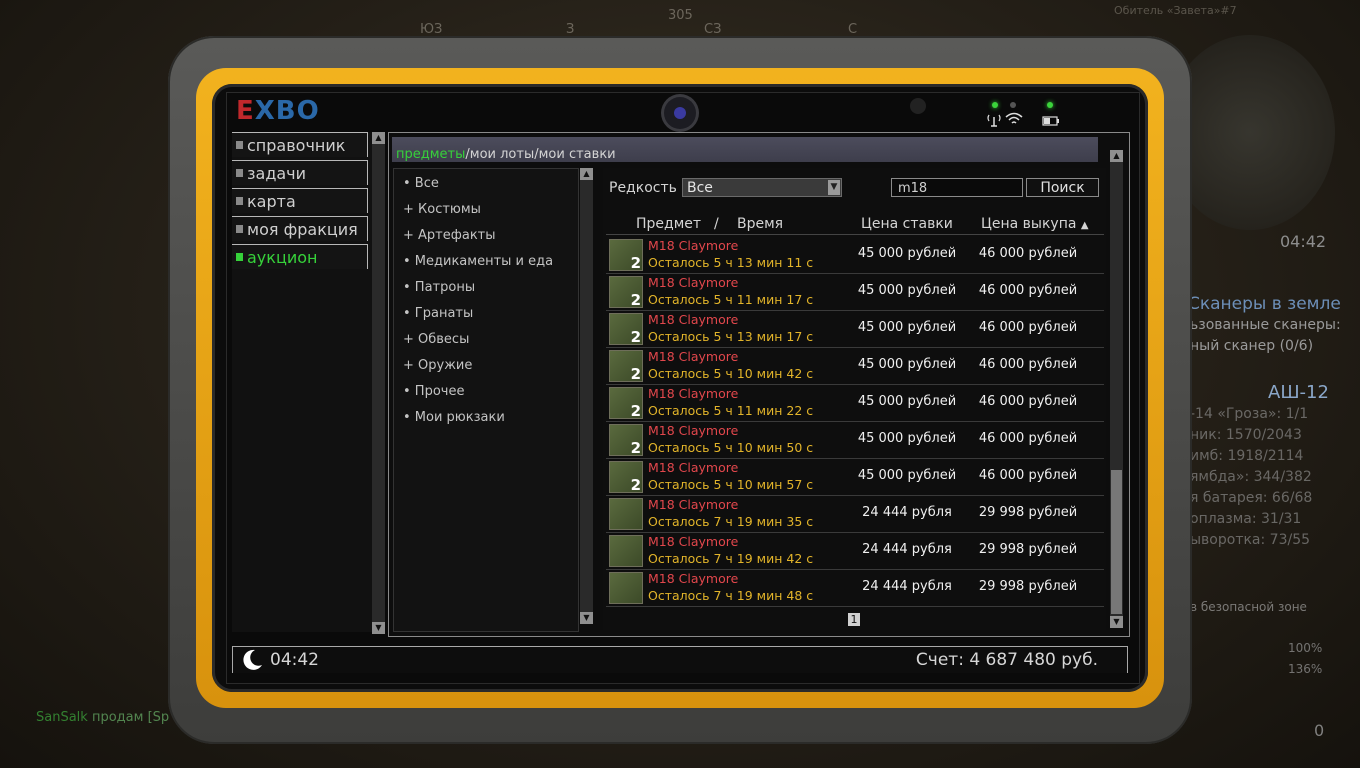  What do you see at coordinates (731, 521) in the screenshot?
I see `time-left: Осталось 7 ч 19 мин 35 с` at bounding box center [731, 521].